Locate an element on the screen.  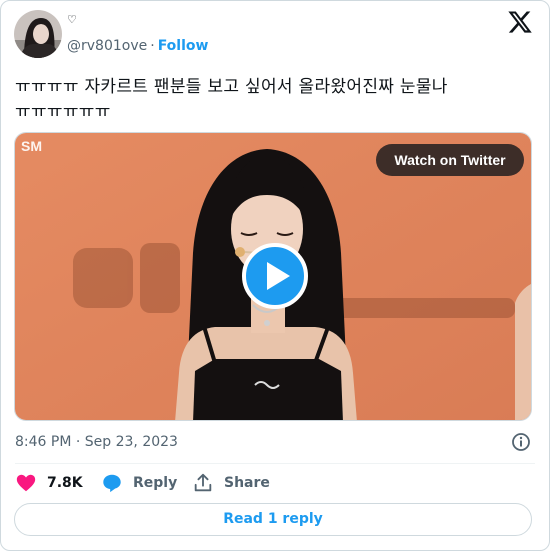
author-handle-row: @rv801ove · Follow is located at coordinates (137, 46).